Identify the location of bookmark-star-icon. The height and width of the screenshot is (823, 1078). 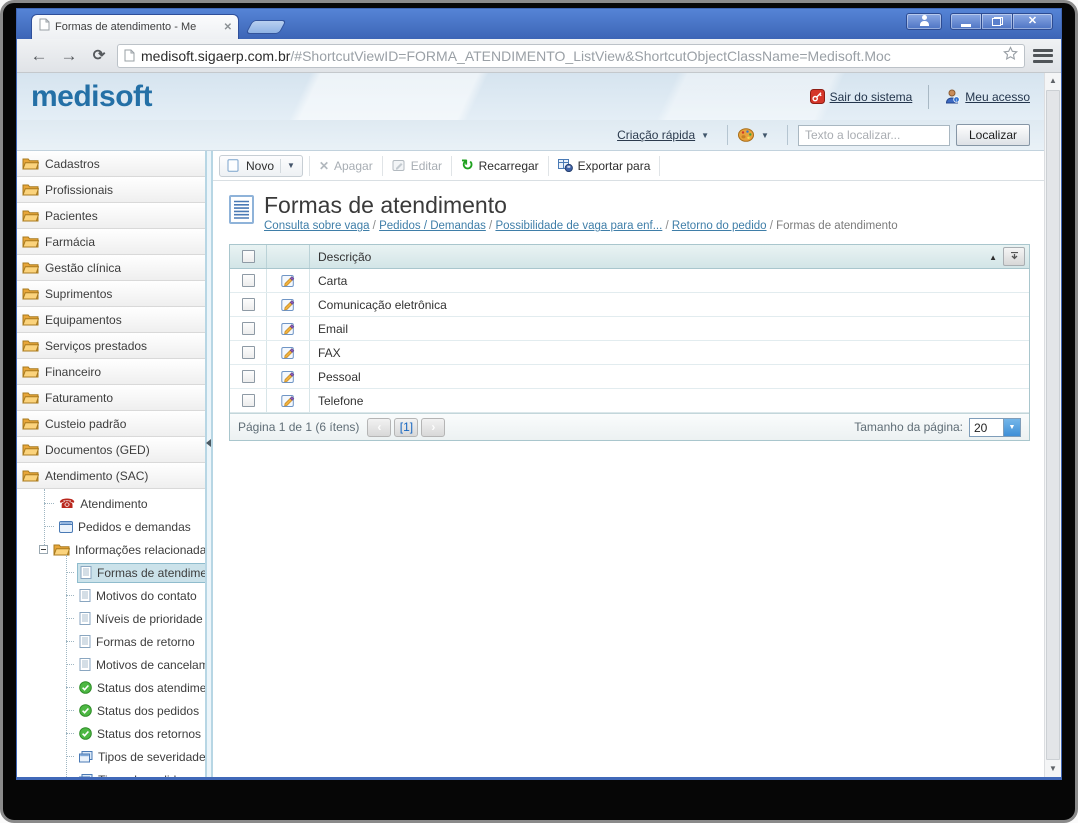
(1010, 55).